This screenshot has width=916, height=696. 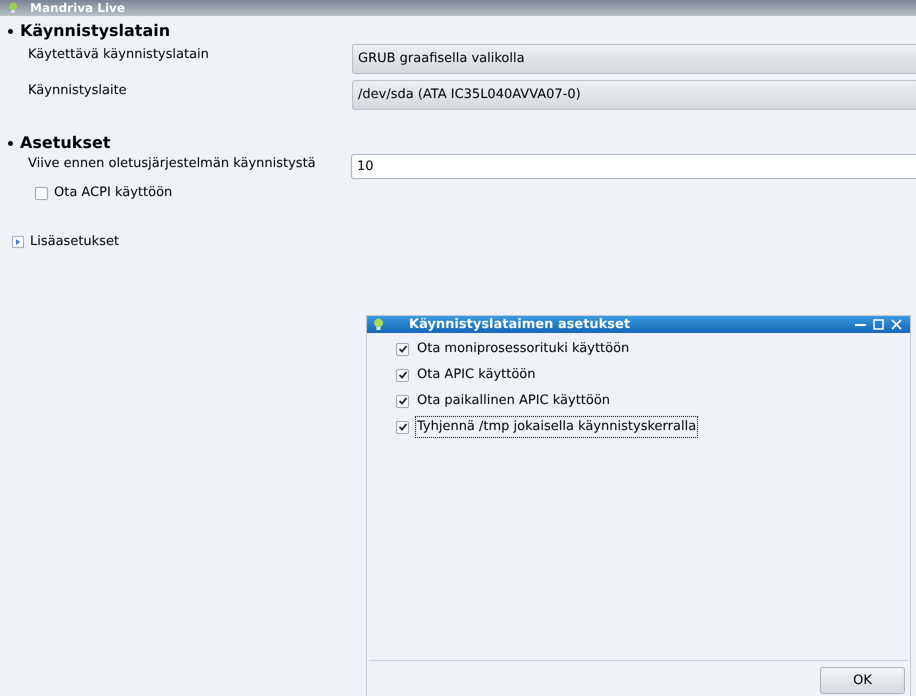 What do you see at coordinates (118, 55) in the screenshot?
I see `field-label: Käytettävä käynnistyslatain` at bounding box center [118, 55].